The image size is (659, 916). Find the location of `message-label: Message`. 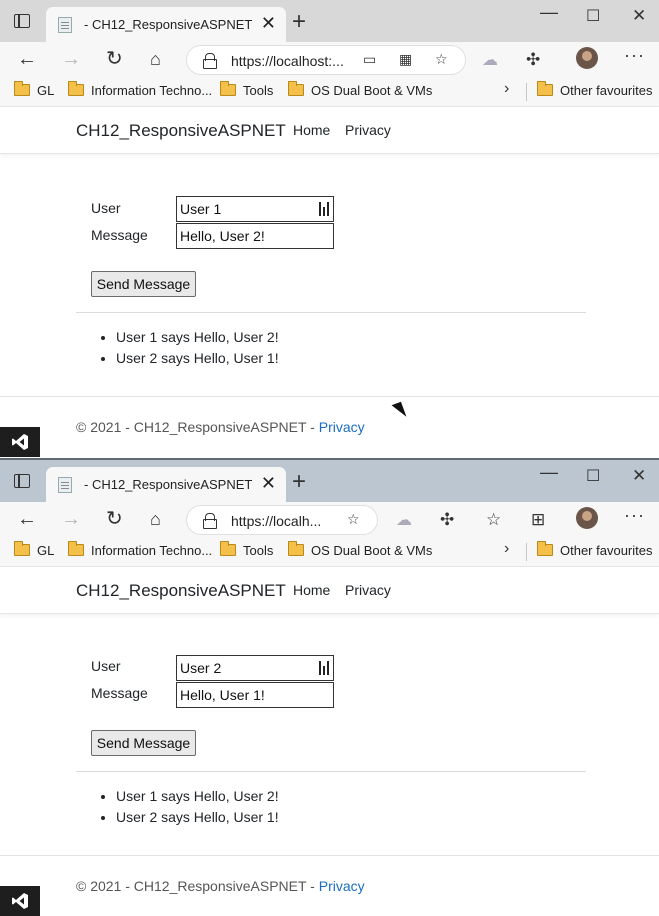

message-label: Message is located at coordinates (119, 235).